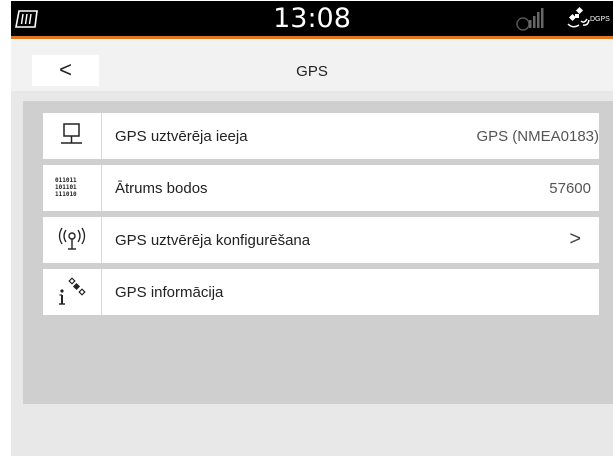 The image size is (613, 457). I want to click on dgps-label: DGPS, so click(600, 19).